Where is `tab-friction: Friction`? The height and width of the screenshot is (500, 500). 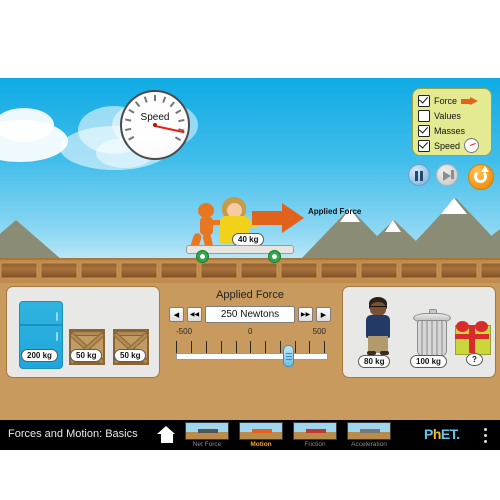
tab-friction: Friction is located at coordinates (315, 435).